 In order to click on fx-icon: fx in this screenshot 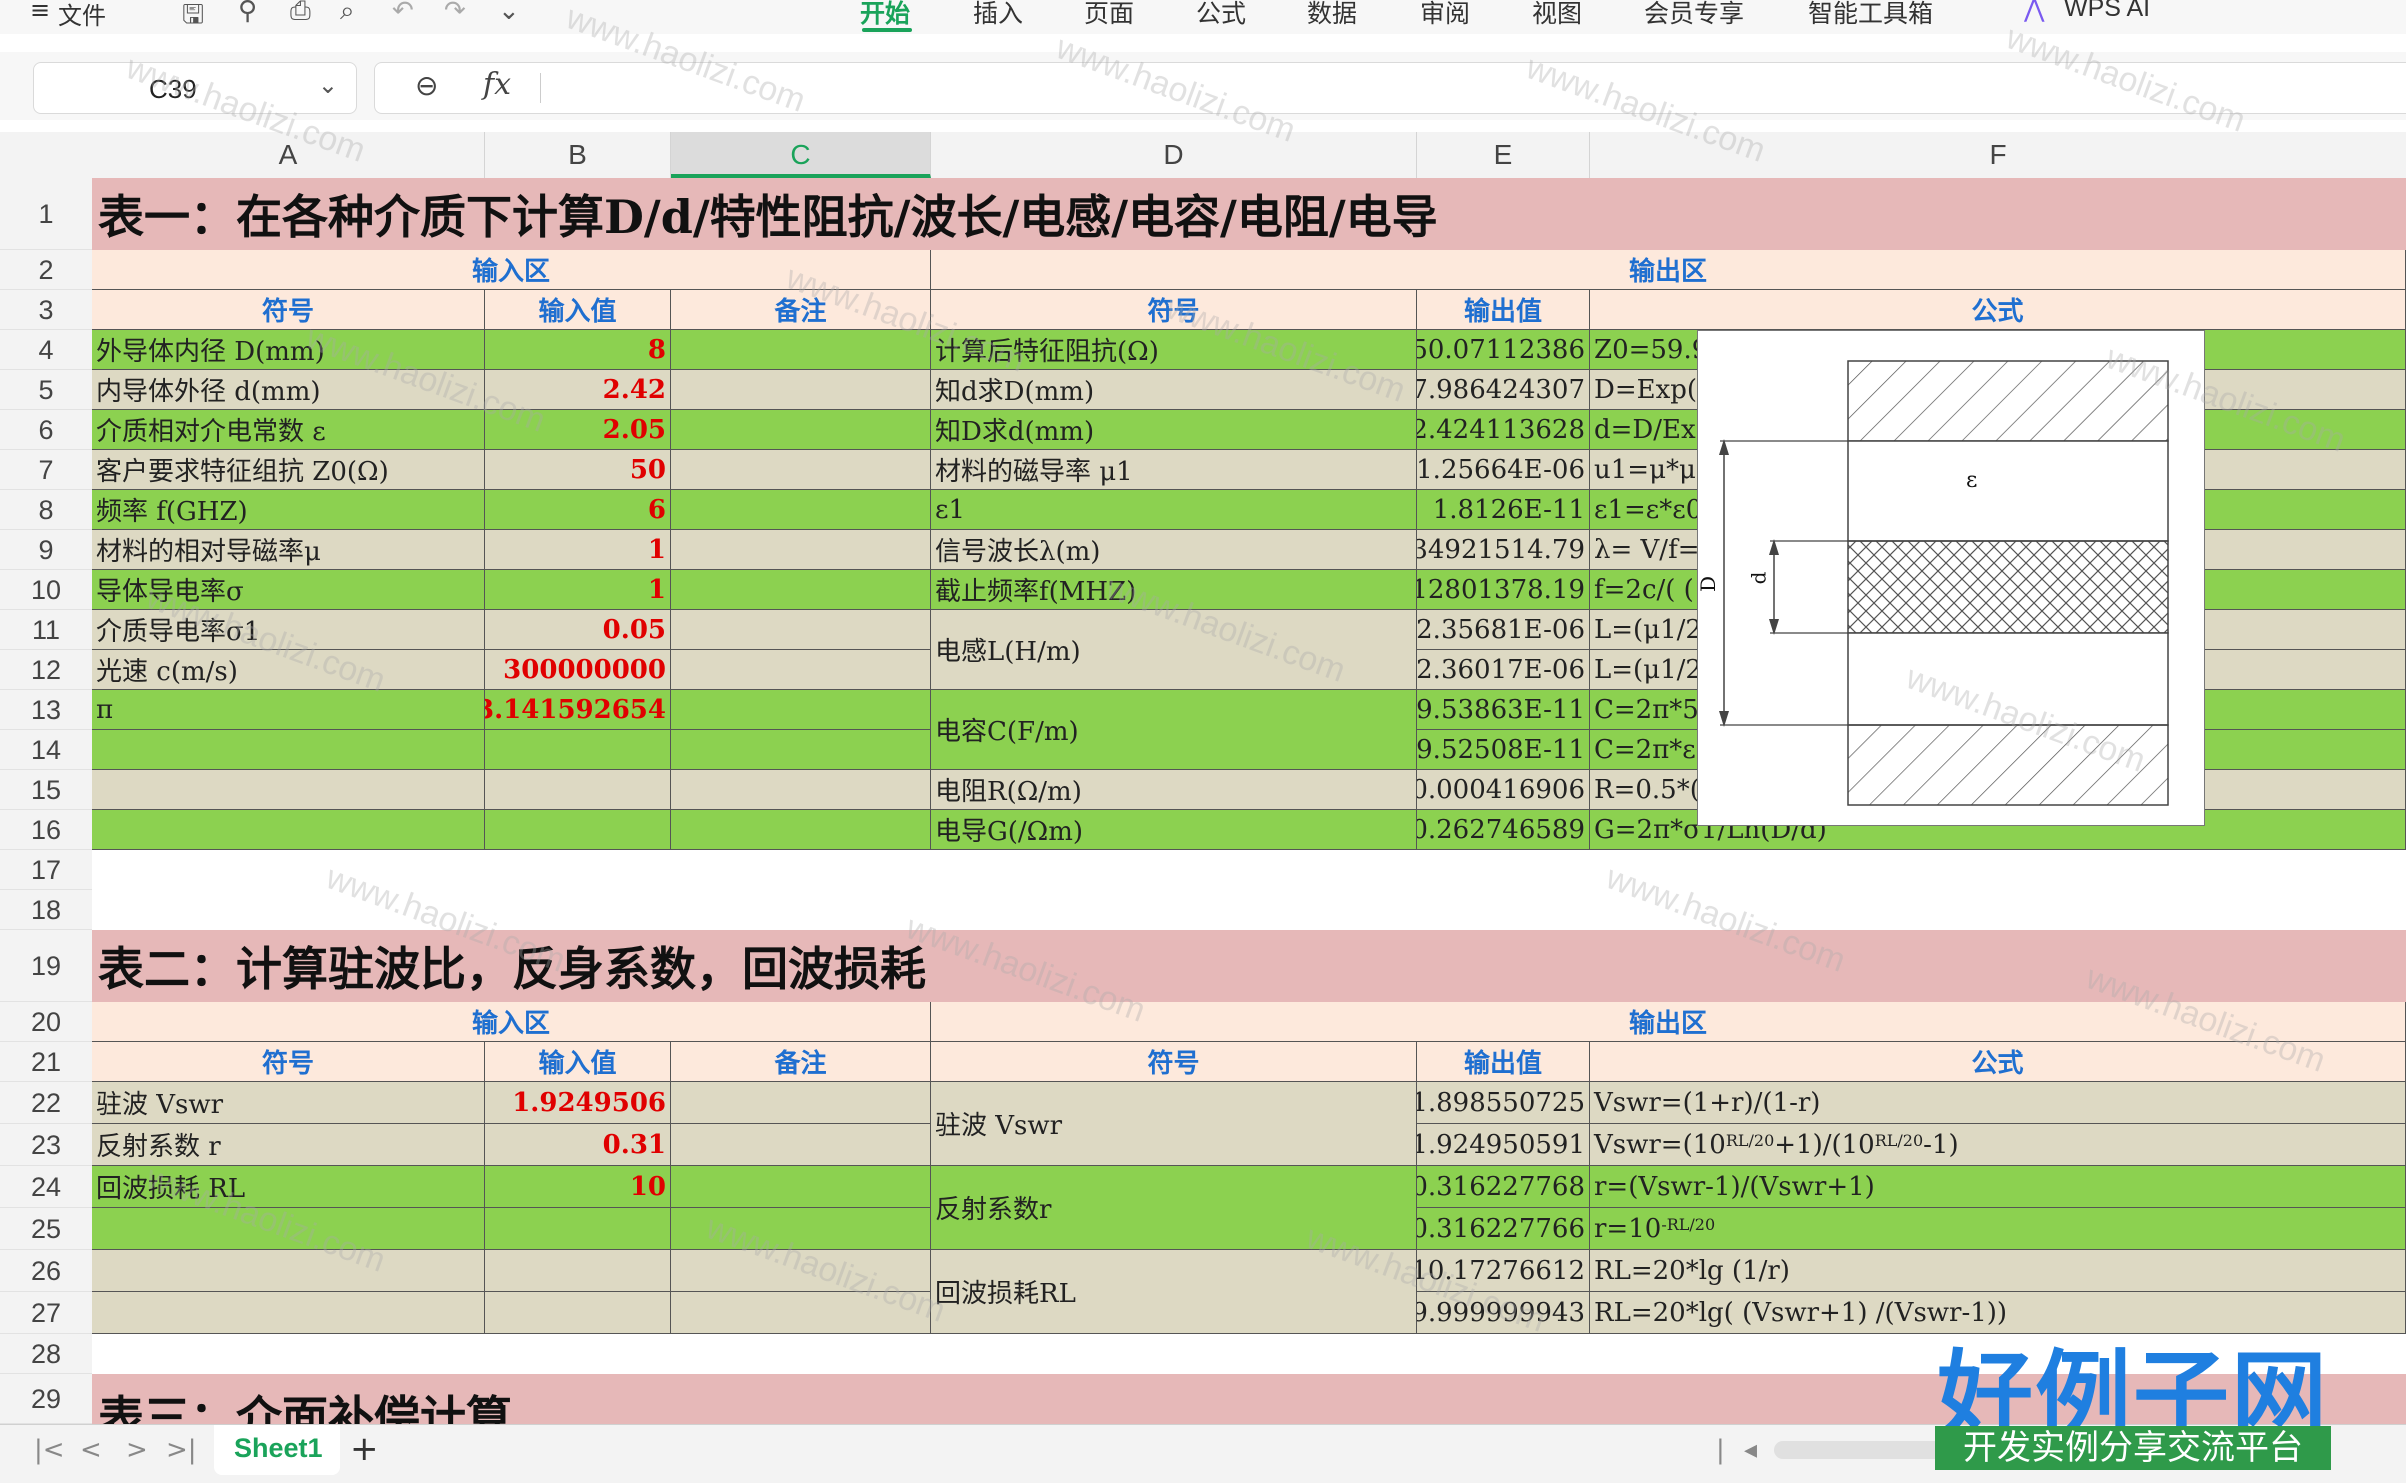, I will do `click(497, 84)`.